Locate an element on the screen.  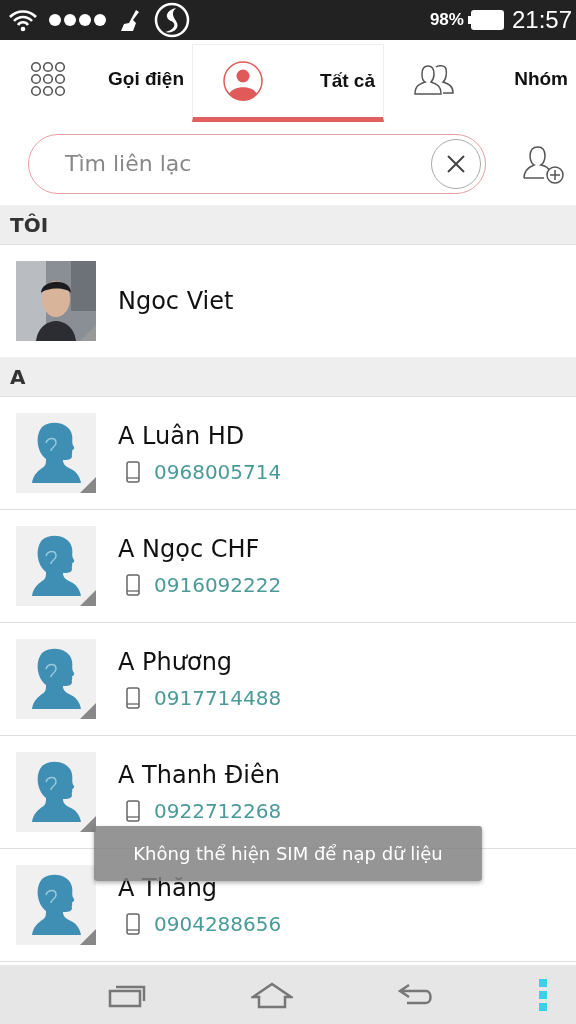
tab: Nhóm is located at coordinates (480, 81).